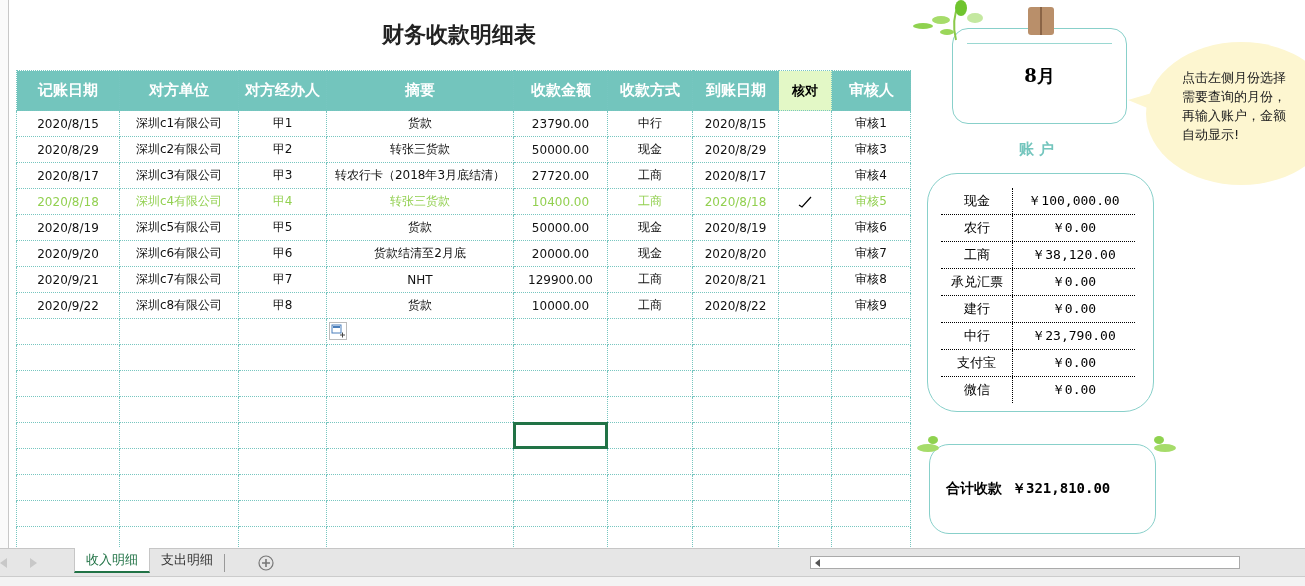 The height and width of the screenshot is (586, 1305). Describe the element at coordinates (68, 253) in the screenshot. I see `table-cell: 2020/9/20` at that location.